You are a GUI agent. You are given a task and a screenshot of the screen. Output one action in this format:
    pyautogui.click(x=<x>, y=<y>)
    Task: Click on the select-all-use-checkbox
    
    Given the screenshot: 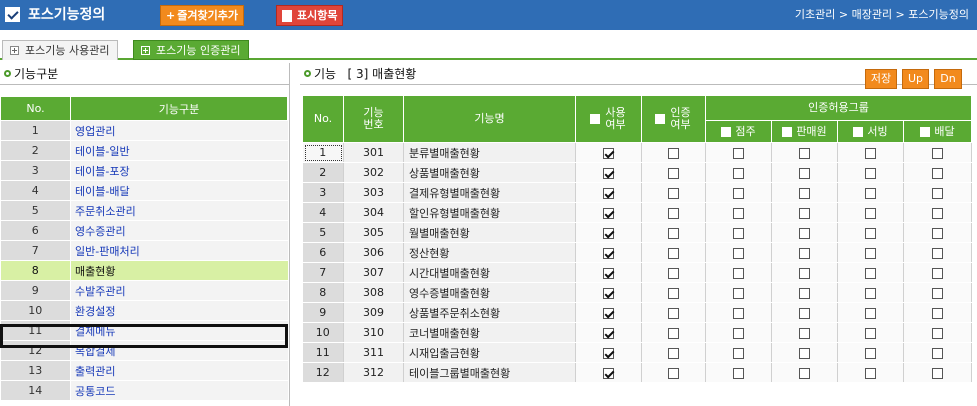 What is the action you would take?
    pyautogui.click(x=594, y=119)
    